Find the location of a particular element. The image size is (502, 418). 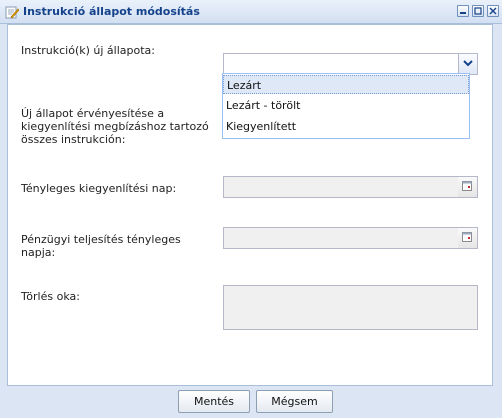

financial-date-label: Pénzügyi teljesítés tényleges napja: is located at coordinates (101, 246).